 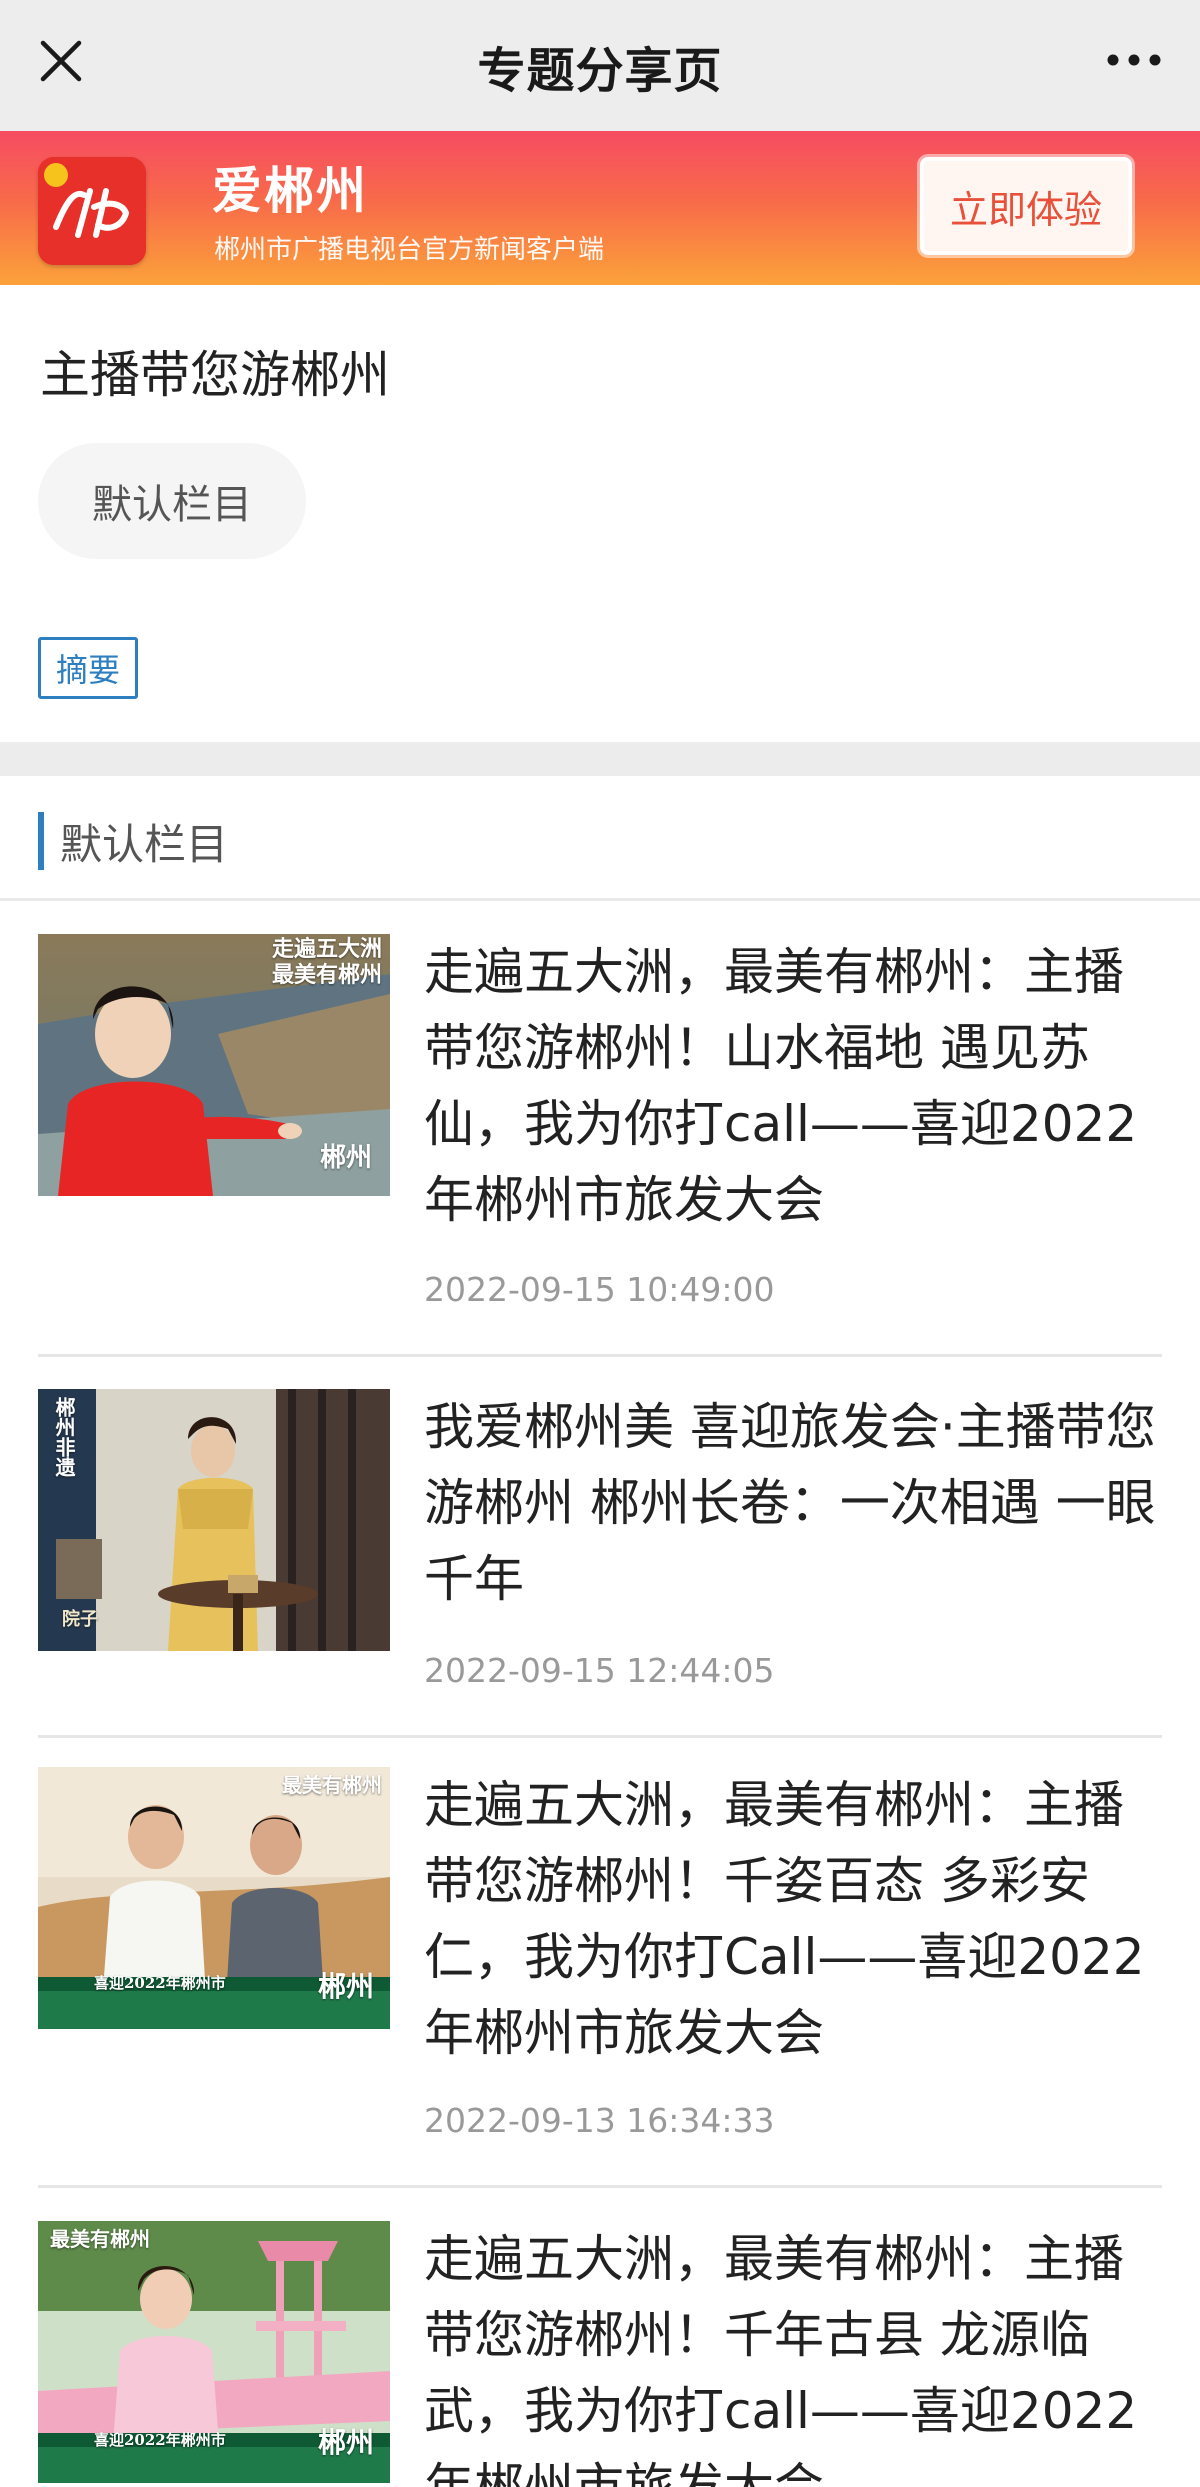 I want to click on article-date: 2022-09-15 12:44:05, so click(x=599, y=1670).